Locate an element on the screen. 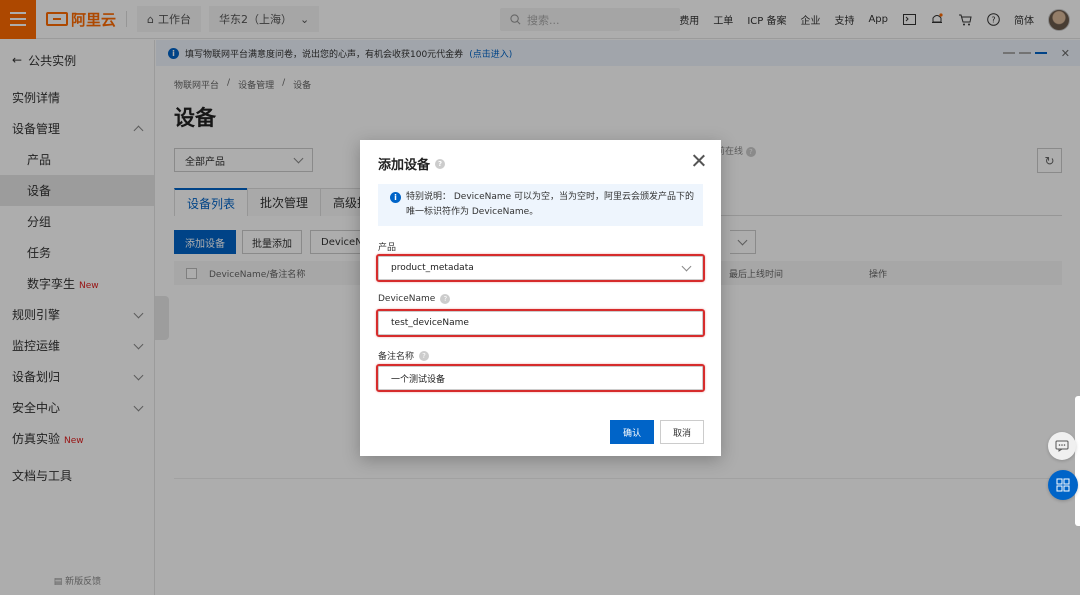 The width and height of the screenshot is (1080, 595). grid-icon is located at coordinates (1063, 485).